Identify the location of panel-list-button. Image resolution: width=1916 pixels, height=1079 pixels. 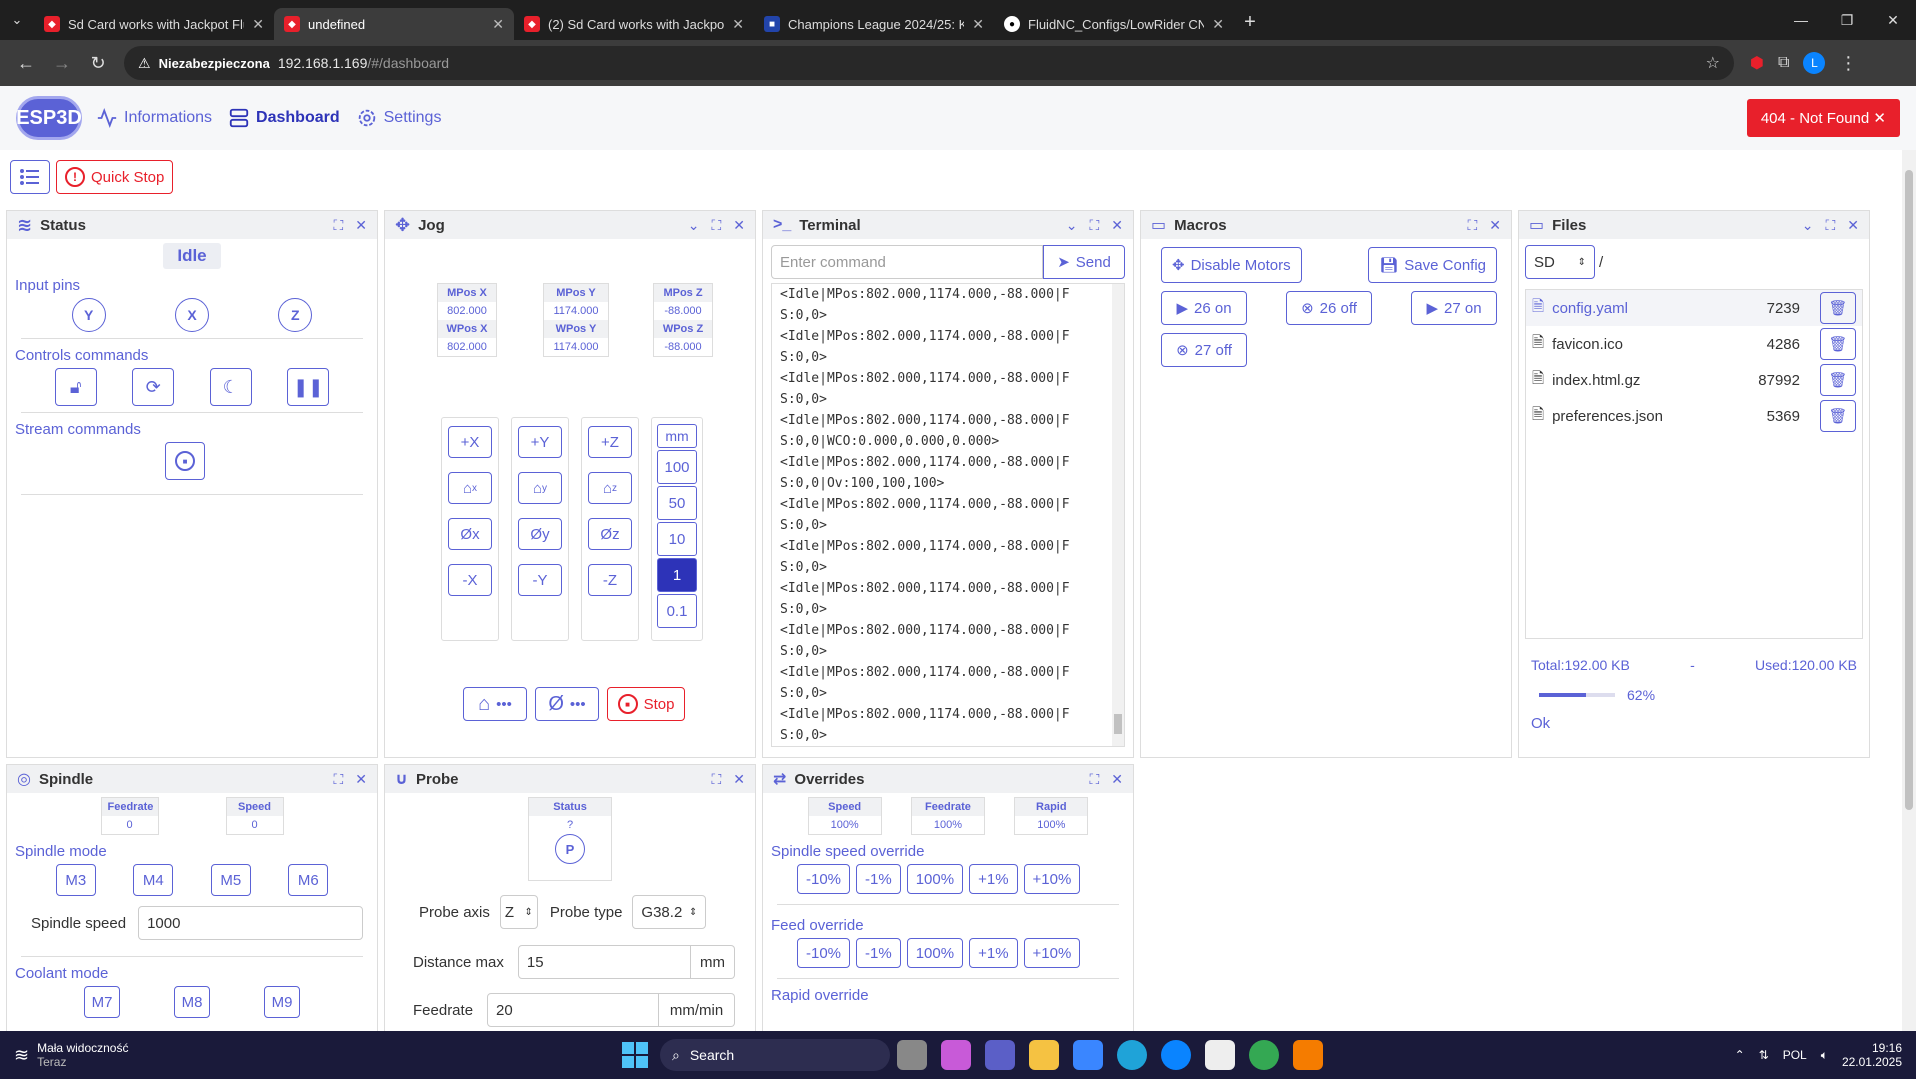
(30, 177).